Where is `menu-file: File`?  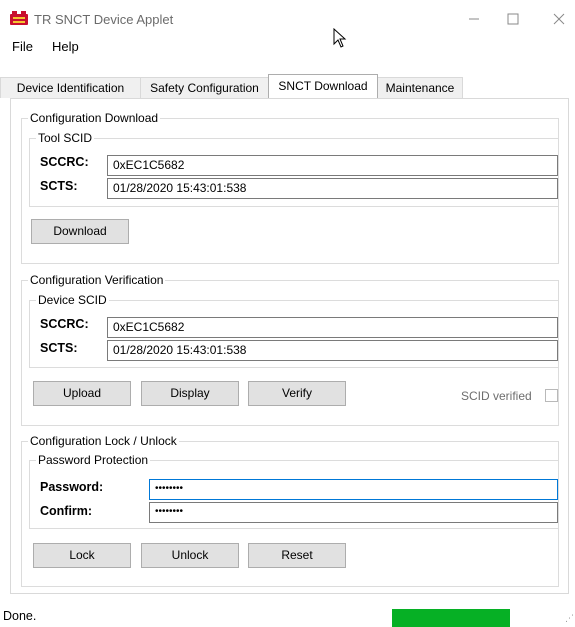
menu-file: File is located at coordinates (22, 46).